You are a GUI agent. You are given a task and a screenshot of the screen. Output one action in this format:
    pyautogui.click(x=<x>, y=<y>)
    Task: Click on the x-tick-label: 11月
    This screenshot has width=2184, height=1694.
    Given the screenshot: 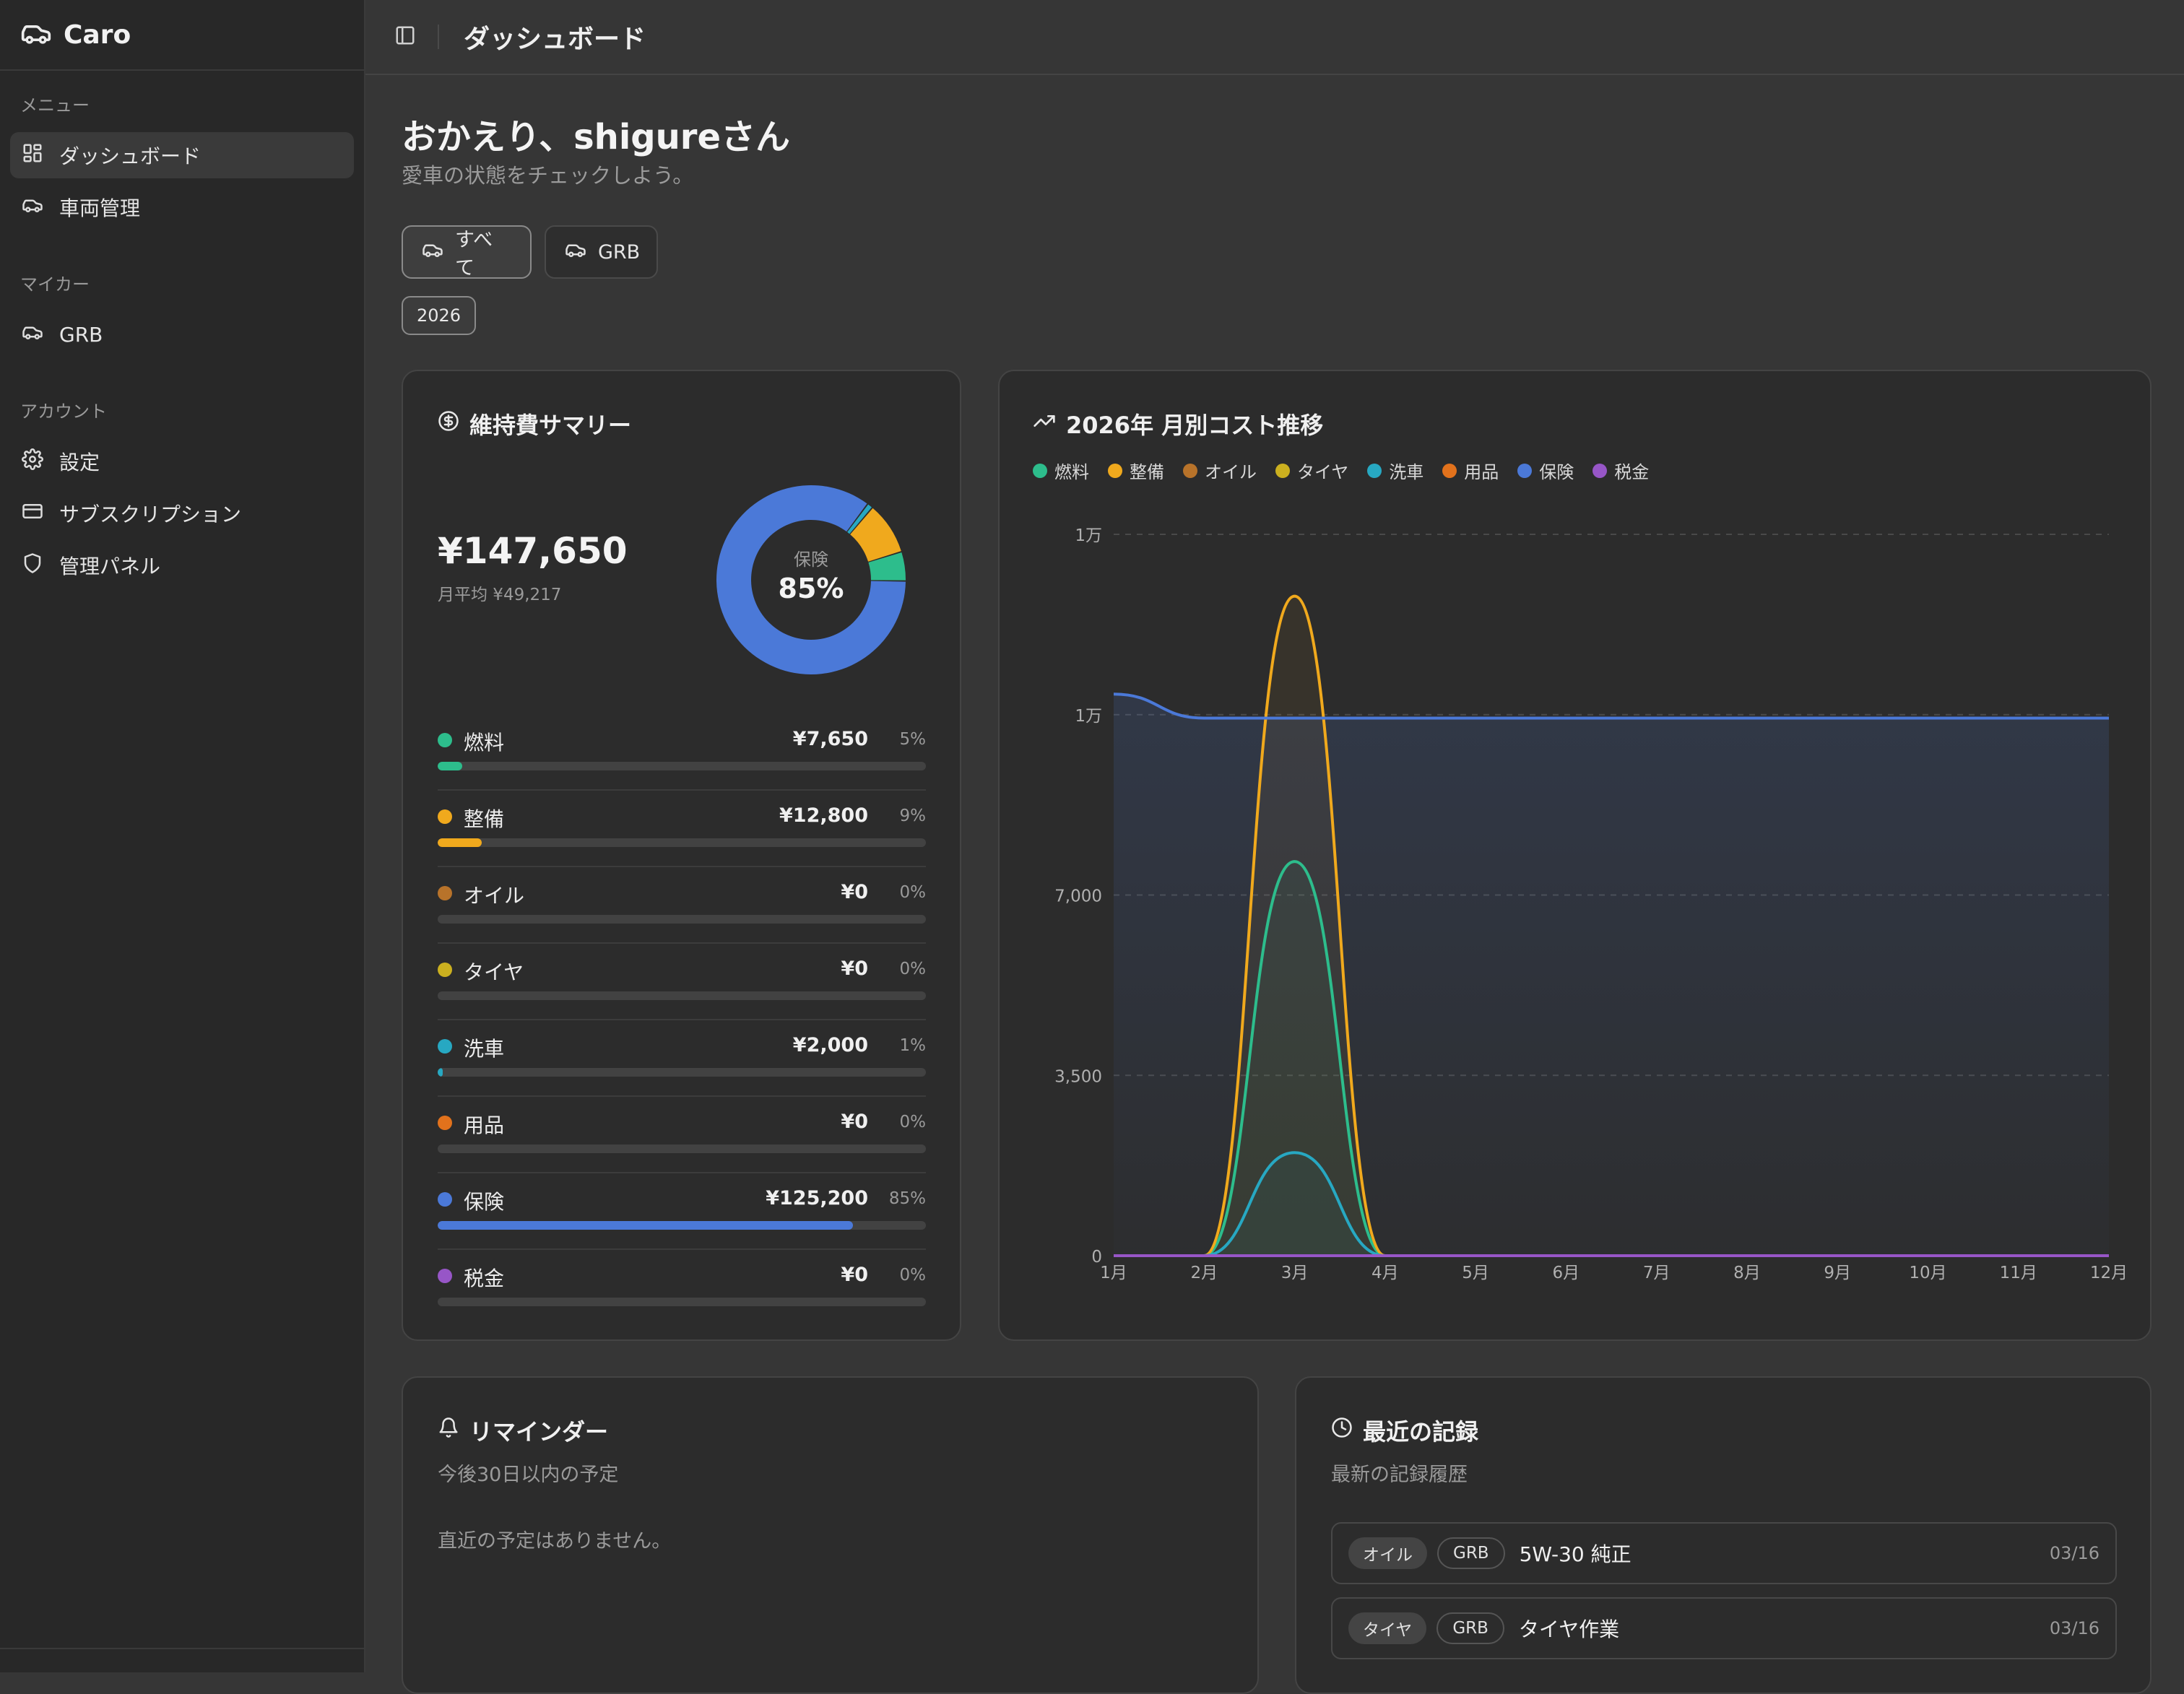 What is the action you would take?
    pyautogui.click(x=2018, y=1273)
    